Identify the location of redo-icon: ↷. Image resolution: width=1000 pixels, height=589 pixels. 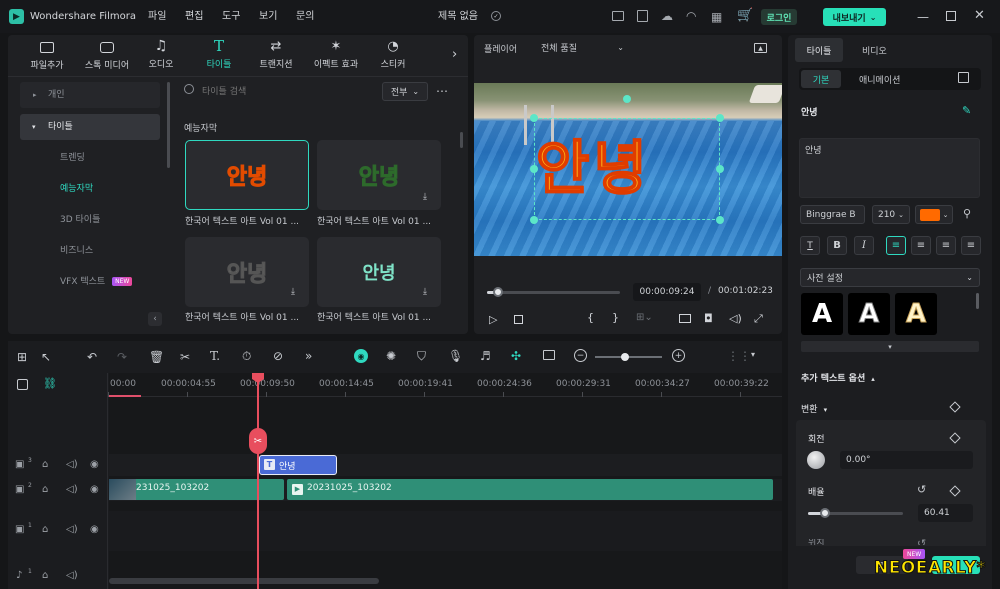
(122, 357).